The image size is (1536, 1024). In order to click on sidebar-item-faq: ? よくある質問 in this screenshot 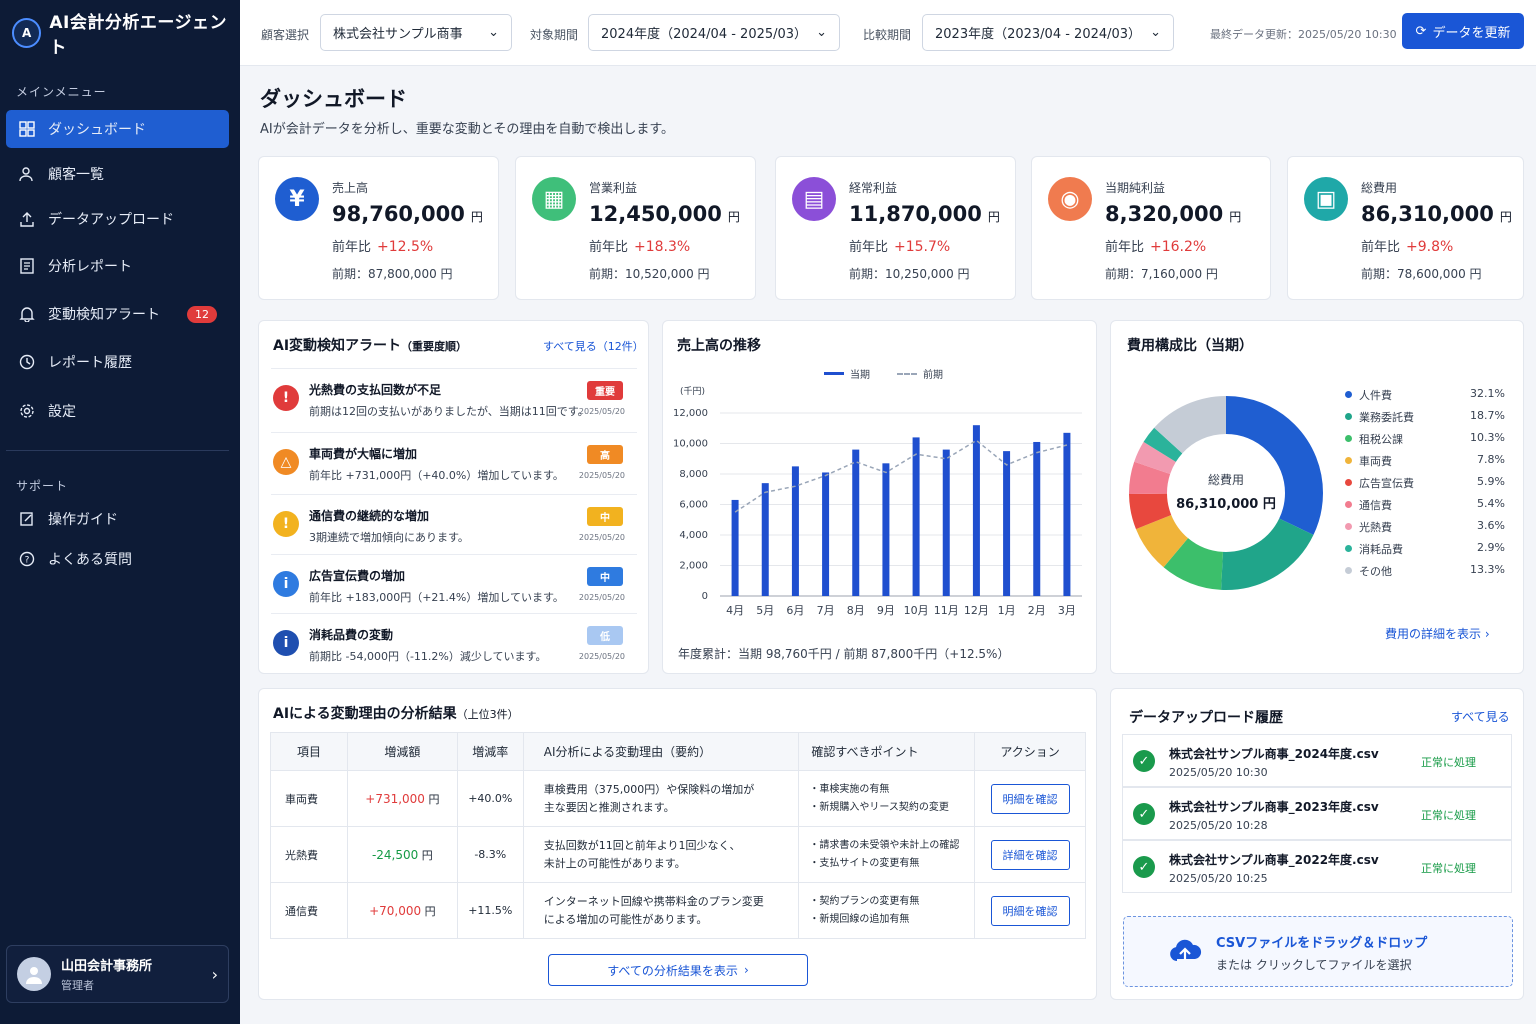, I will do `click(117, 559)`.